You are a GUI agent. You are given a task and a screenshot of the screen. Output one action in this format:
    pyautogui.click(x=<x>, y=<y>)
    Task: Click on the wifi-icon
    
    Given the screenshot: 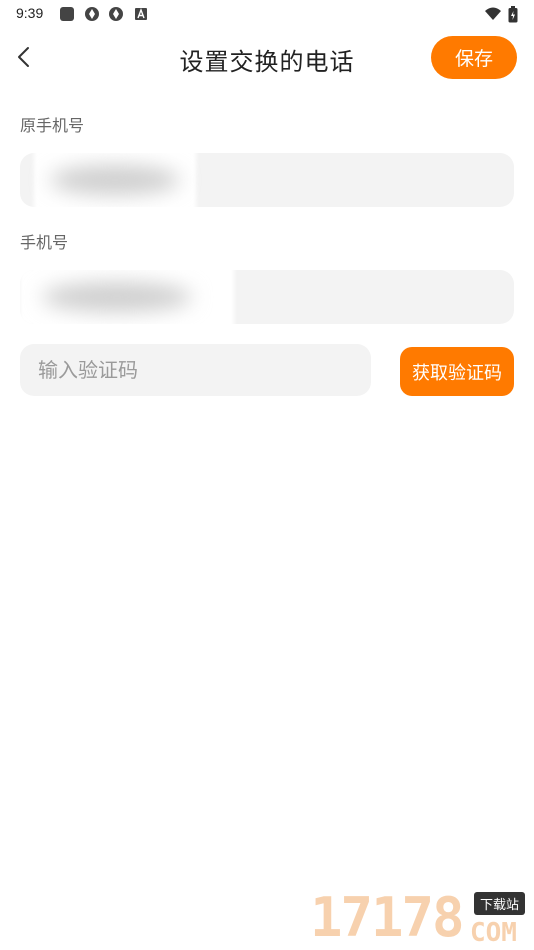 What is the action you would take?
    pyautogui.click(x=492, y=14)
    